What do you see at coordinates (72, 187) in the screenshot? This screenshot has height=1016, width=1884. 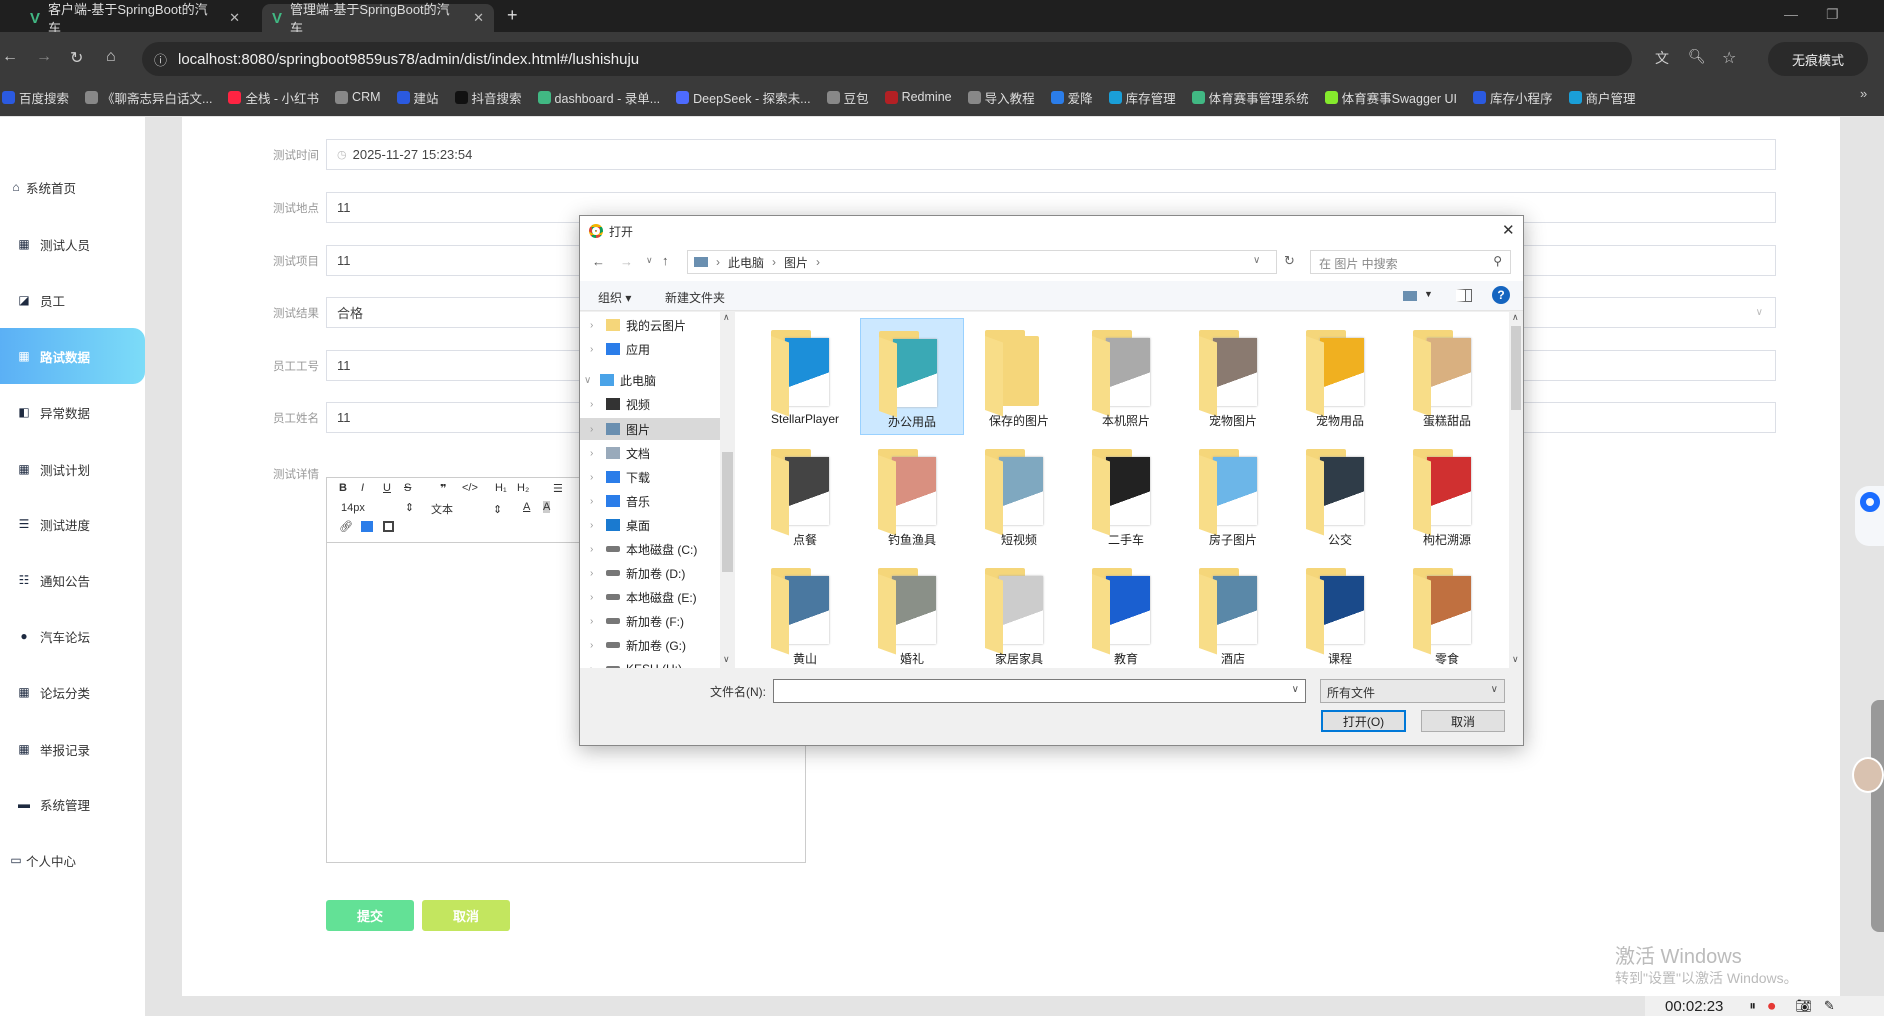 I see `sidebar-item: ⌂ 系统首页` at bounding box center [72, 187].